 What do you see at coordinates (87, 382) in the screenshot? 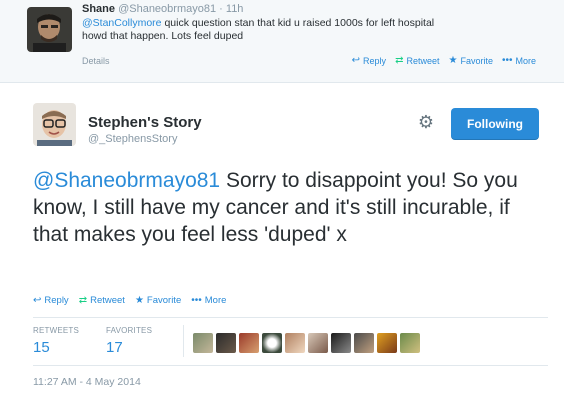
I see `tweet-timestamp: 11:27 AM - 4 May 2014` at bounding box center [87, 382].